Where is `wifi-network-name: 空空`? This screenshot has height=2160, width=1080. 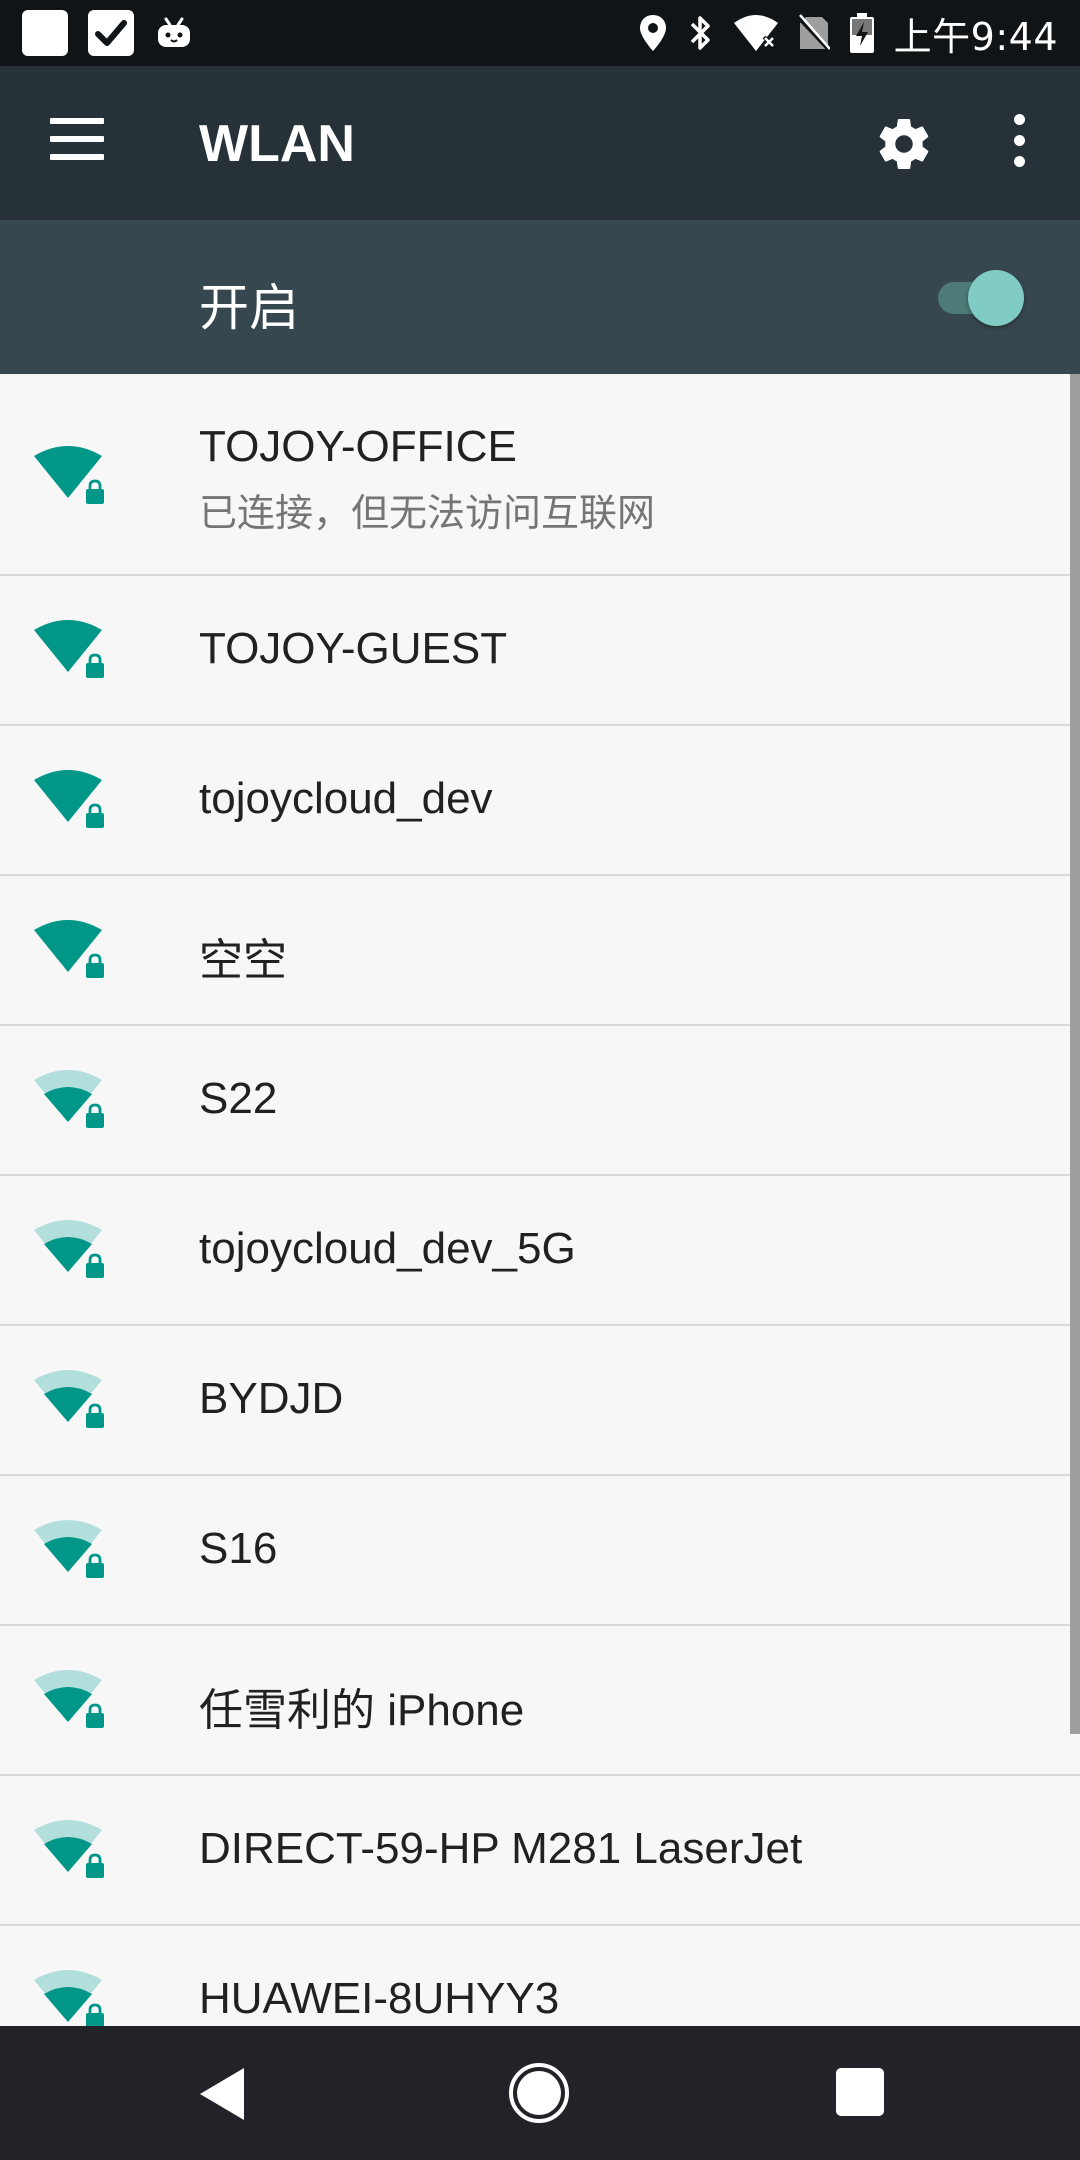
wifi-network-name: 空空 is located at coordinates (243, 960).